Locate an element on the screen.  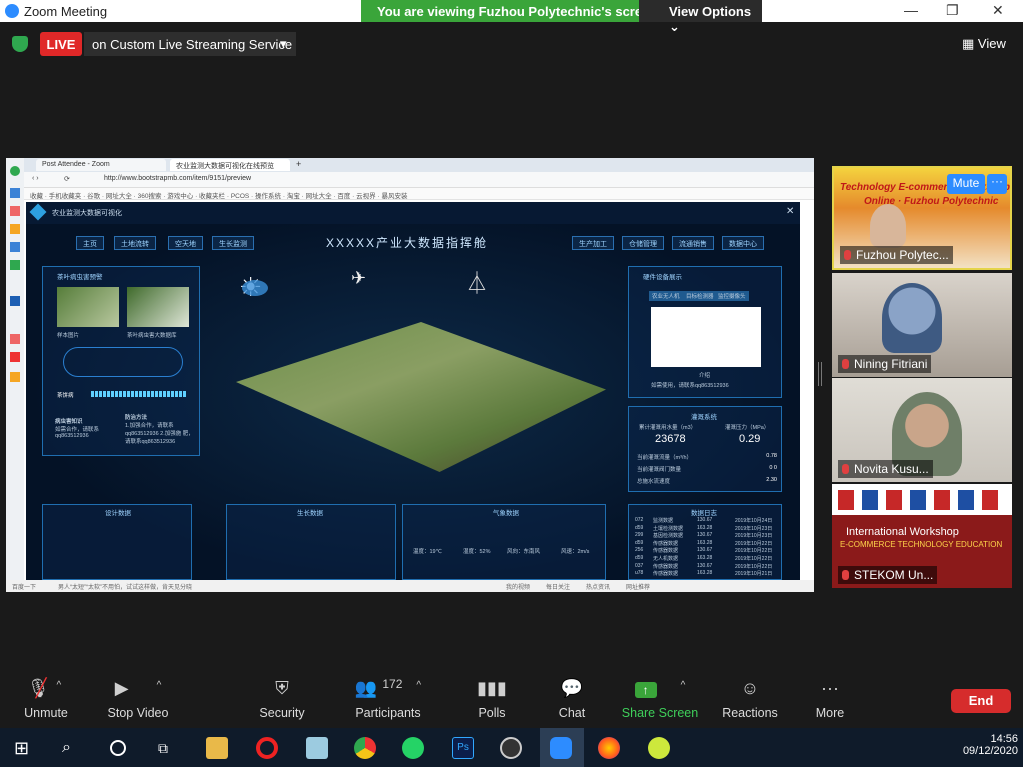
end-meeting-button: End is located at coordinates (981, 701).